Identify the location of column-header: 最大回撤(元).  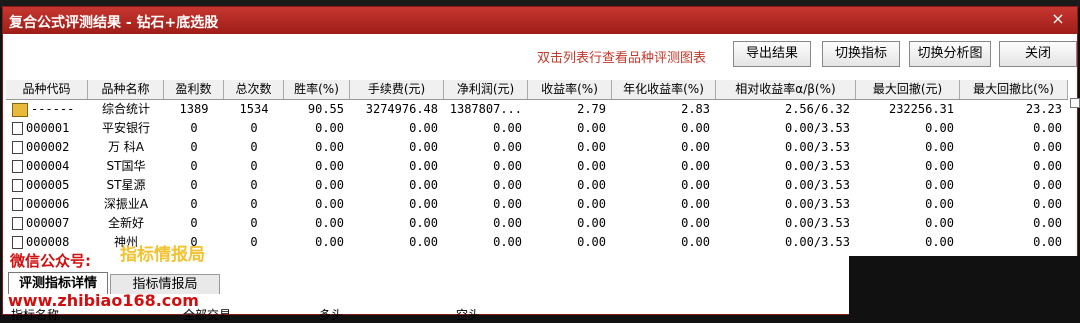
(908, 89).